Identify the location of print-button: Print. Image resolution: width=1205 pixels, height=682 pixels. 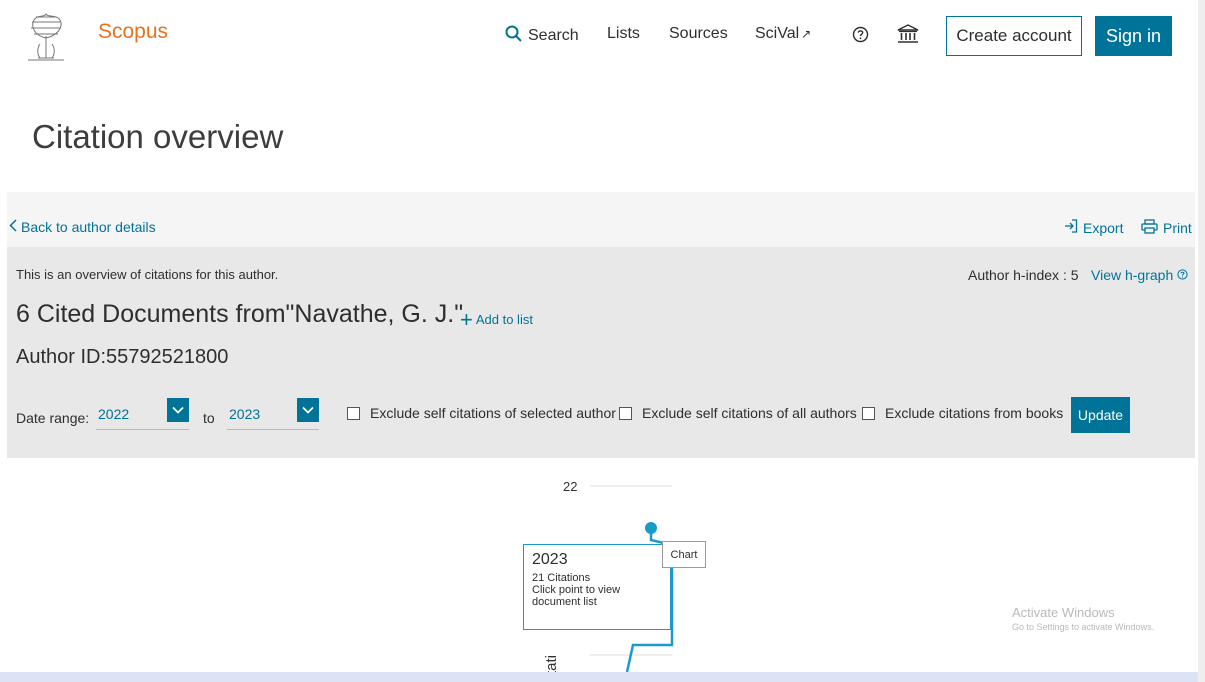
(1166, 228).